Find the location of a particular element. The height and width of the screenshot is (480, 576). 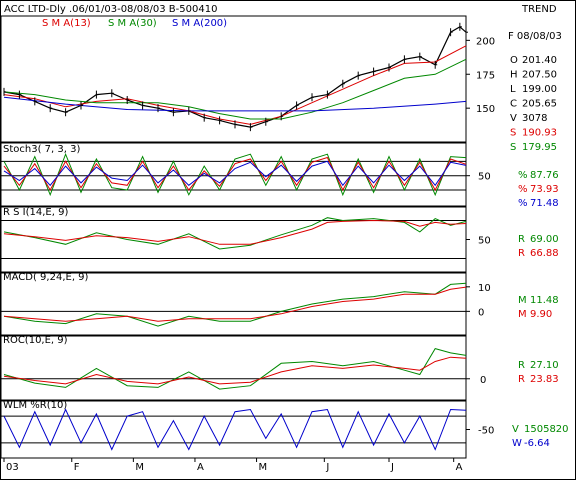

price-readout-value: 205.65 is located at coordinates (539, 104).